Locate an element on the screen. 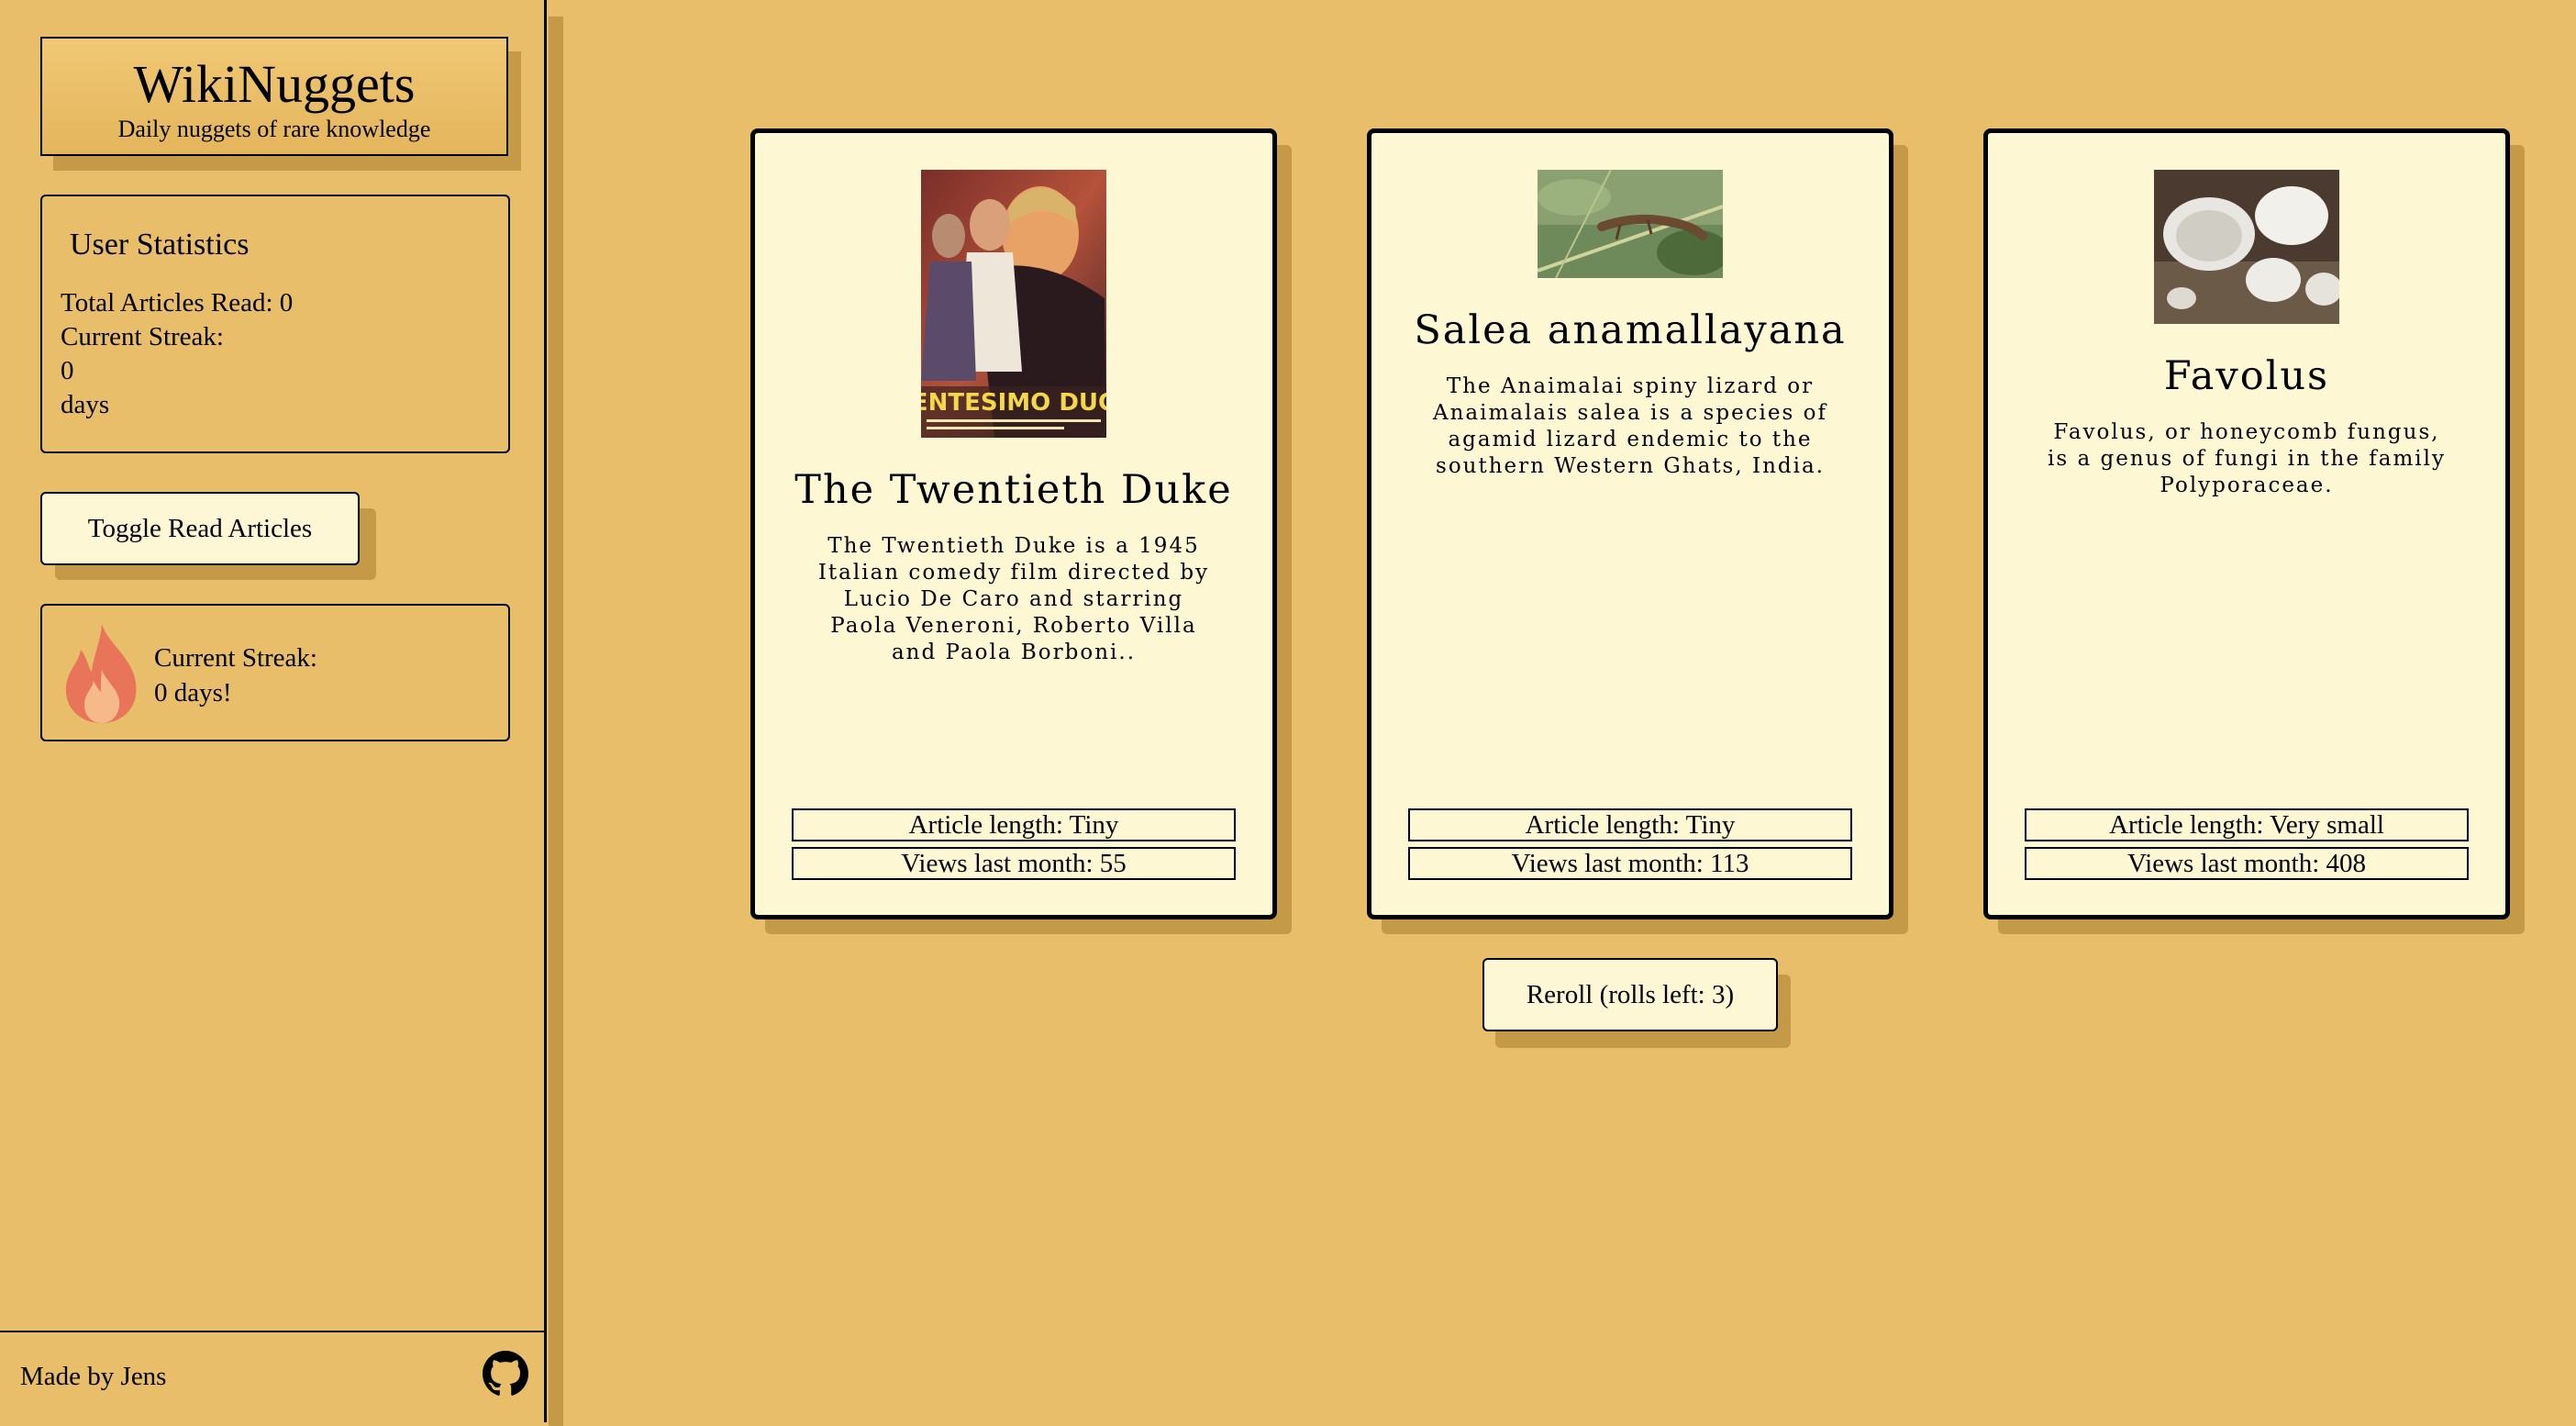 Image resolution: width=2576 pixels, height=1426 pixels. sidebar-shadow is located at coordinates (556, 721).